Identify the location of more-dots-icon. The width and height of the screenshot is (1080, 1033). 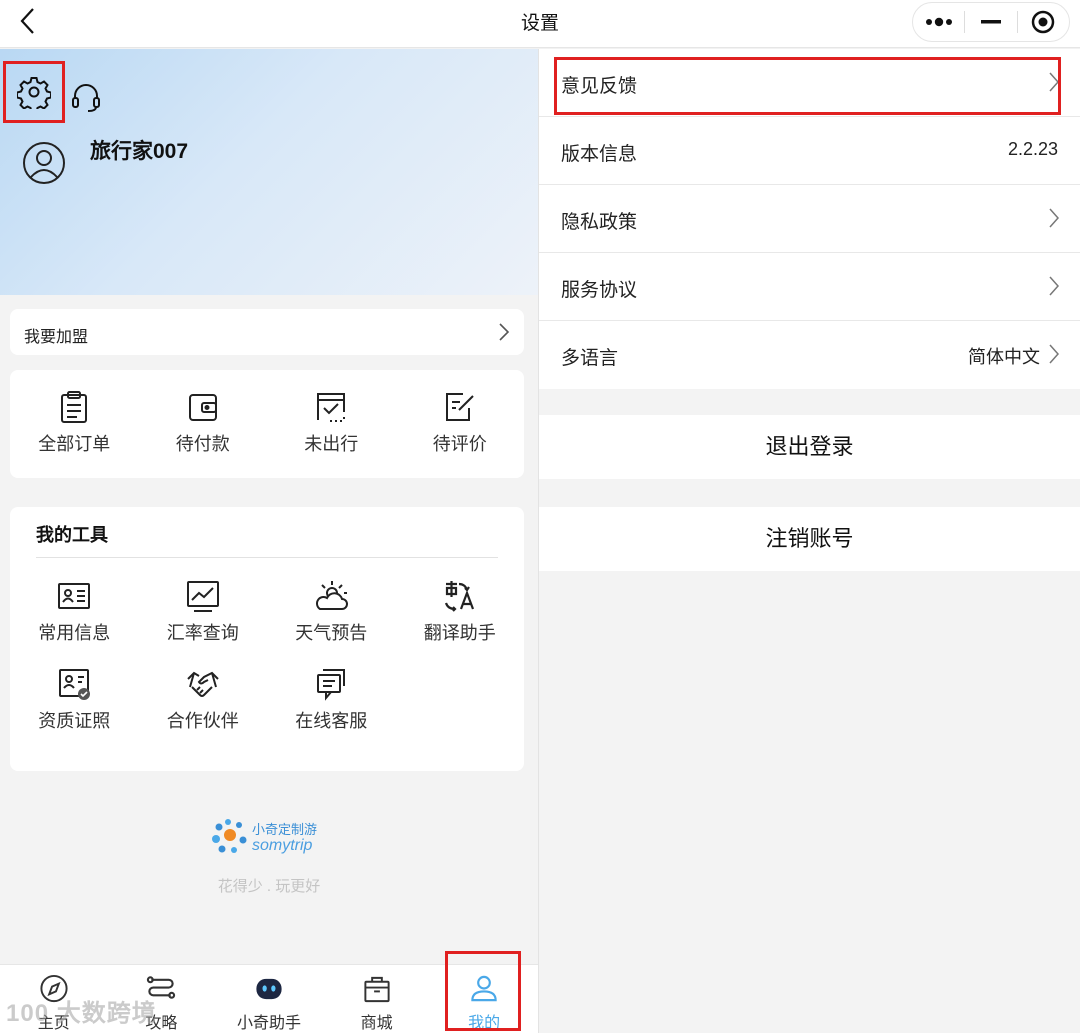
(938, 22).